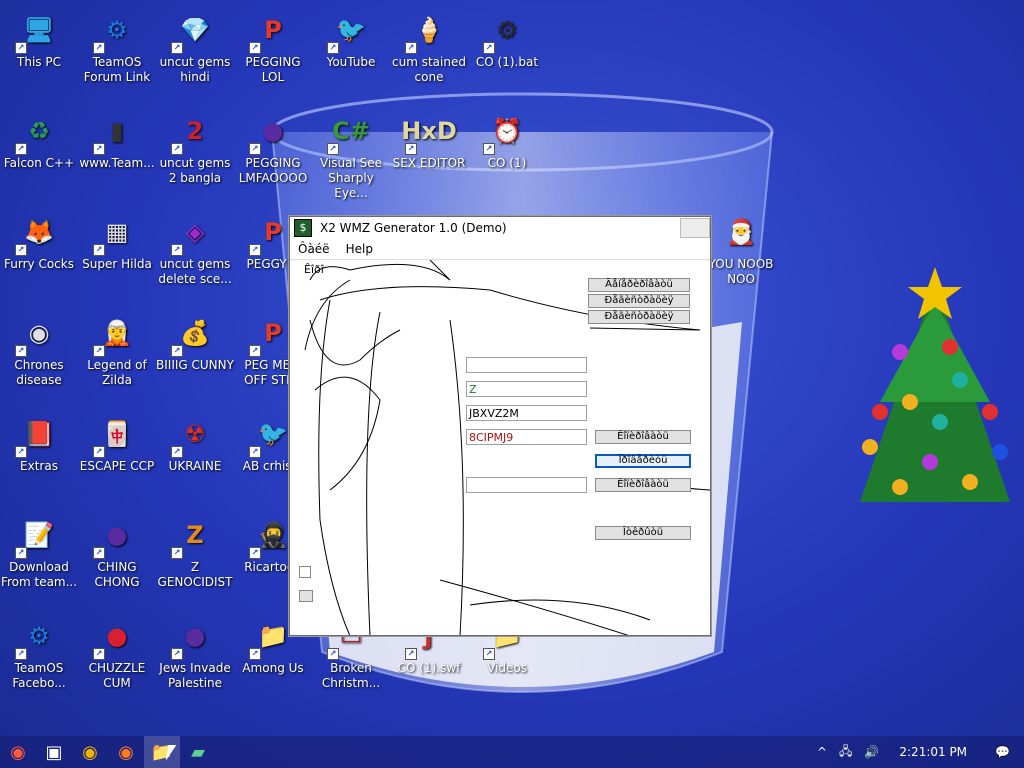  I want to click on desktop-icon-you-noob-noo: 🎅 YOU NOOB NOO, so click(741, 248).